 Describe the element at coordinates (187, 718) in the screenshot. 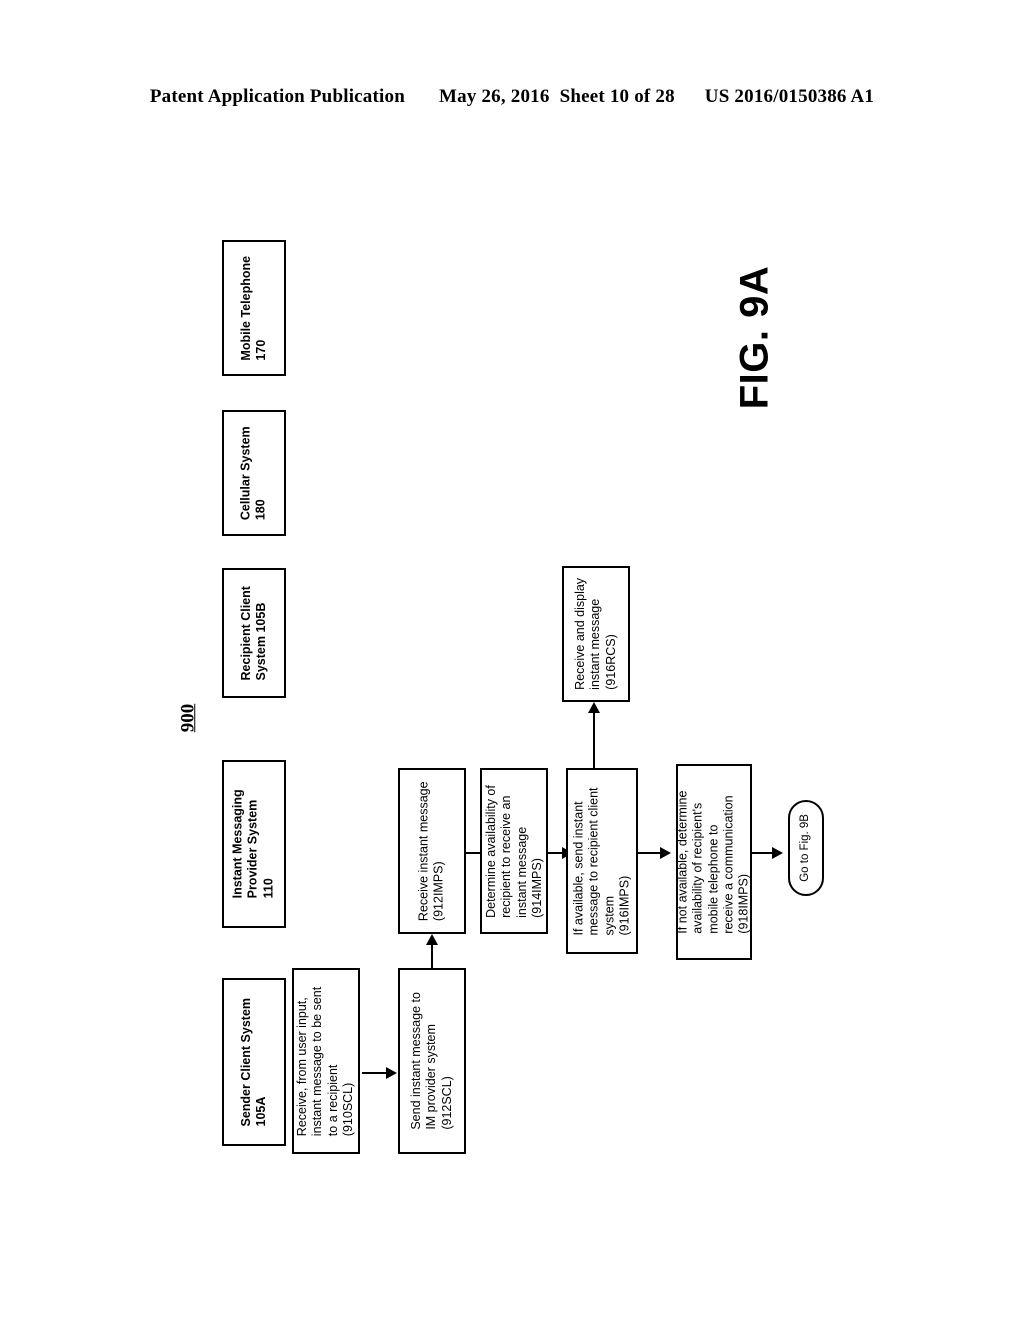

I see `figure-reference-numeral: 900` at that location.